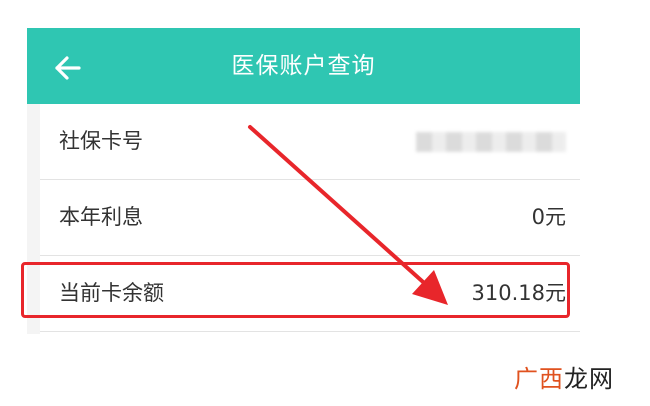 Image resolution: width=650 pixels, height=406 pixels. Describe the element at coordinates (589, 379) in the screenshot. I see `watermark-part2: 龙网` at that location.